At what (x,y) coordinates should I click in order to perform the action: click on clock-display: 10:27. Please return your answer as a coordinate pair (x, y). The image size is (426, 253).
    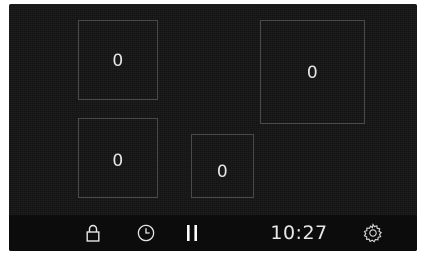
    Looking at the image, I should click on (299, 233).